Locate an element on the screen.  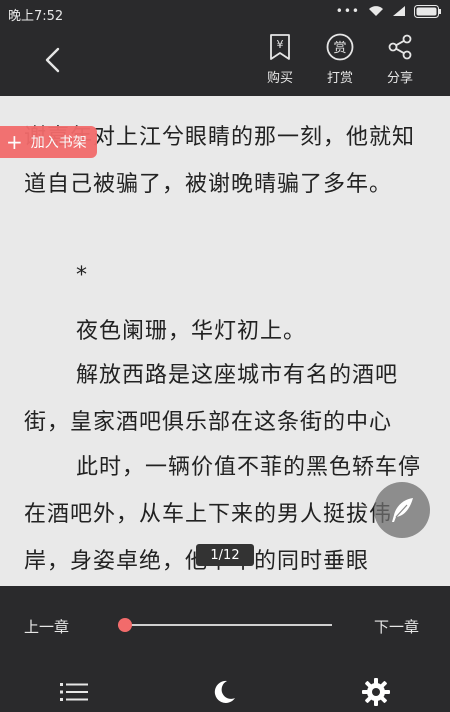
battery-icon is located at coordinates (427, 11).